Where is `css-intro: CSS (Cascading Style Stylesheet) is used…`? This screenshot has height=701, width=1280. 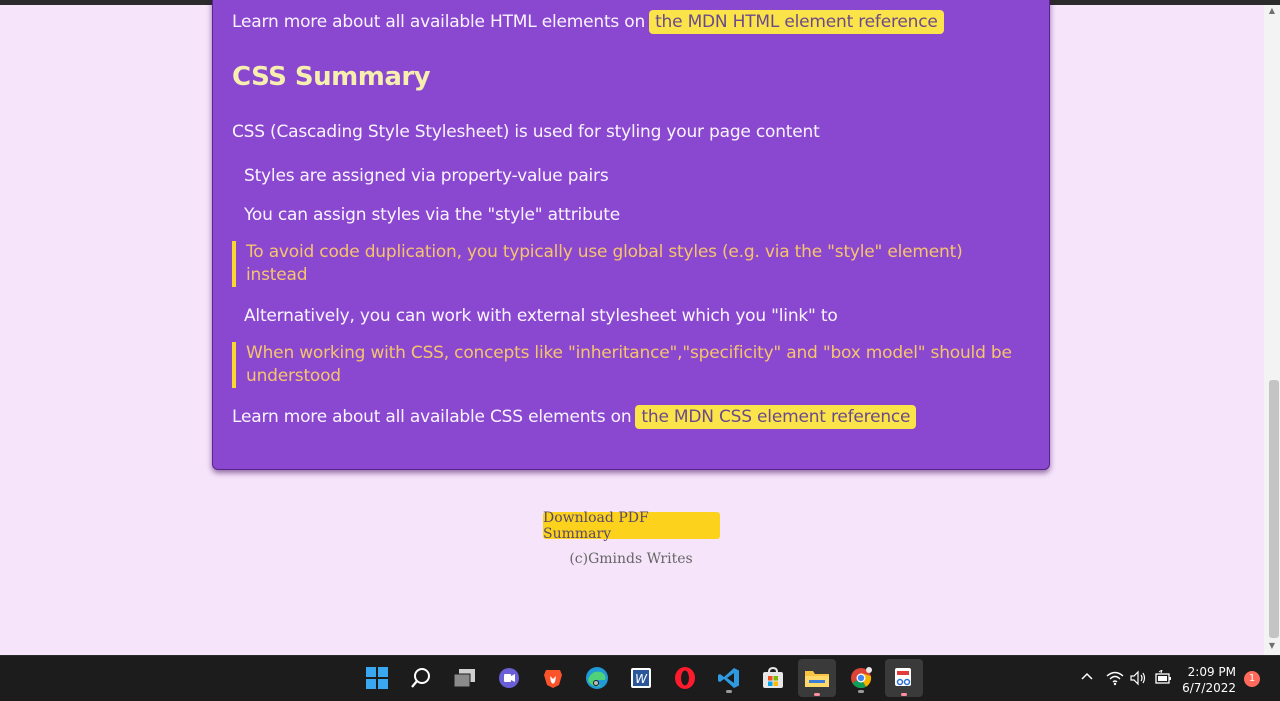 css-intro: CSS (Cascading Style Stylesheet) is used… is located at coordinates (526, 132).